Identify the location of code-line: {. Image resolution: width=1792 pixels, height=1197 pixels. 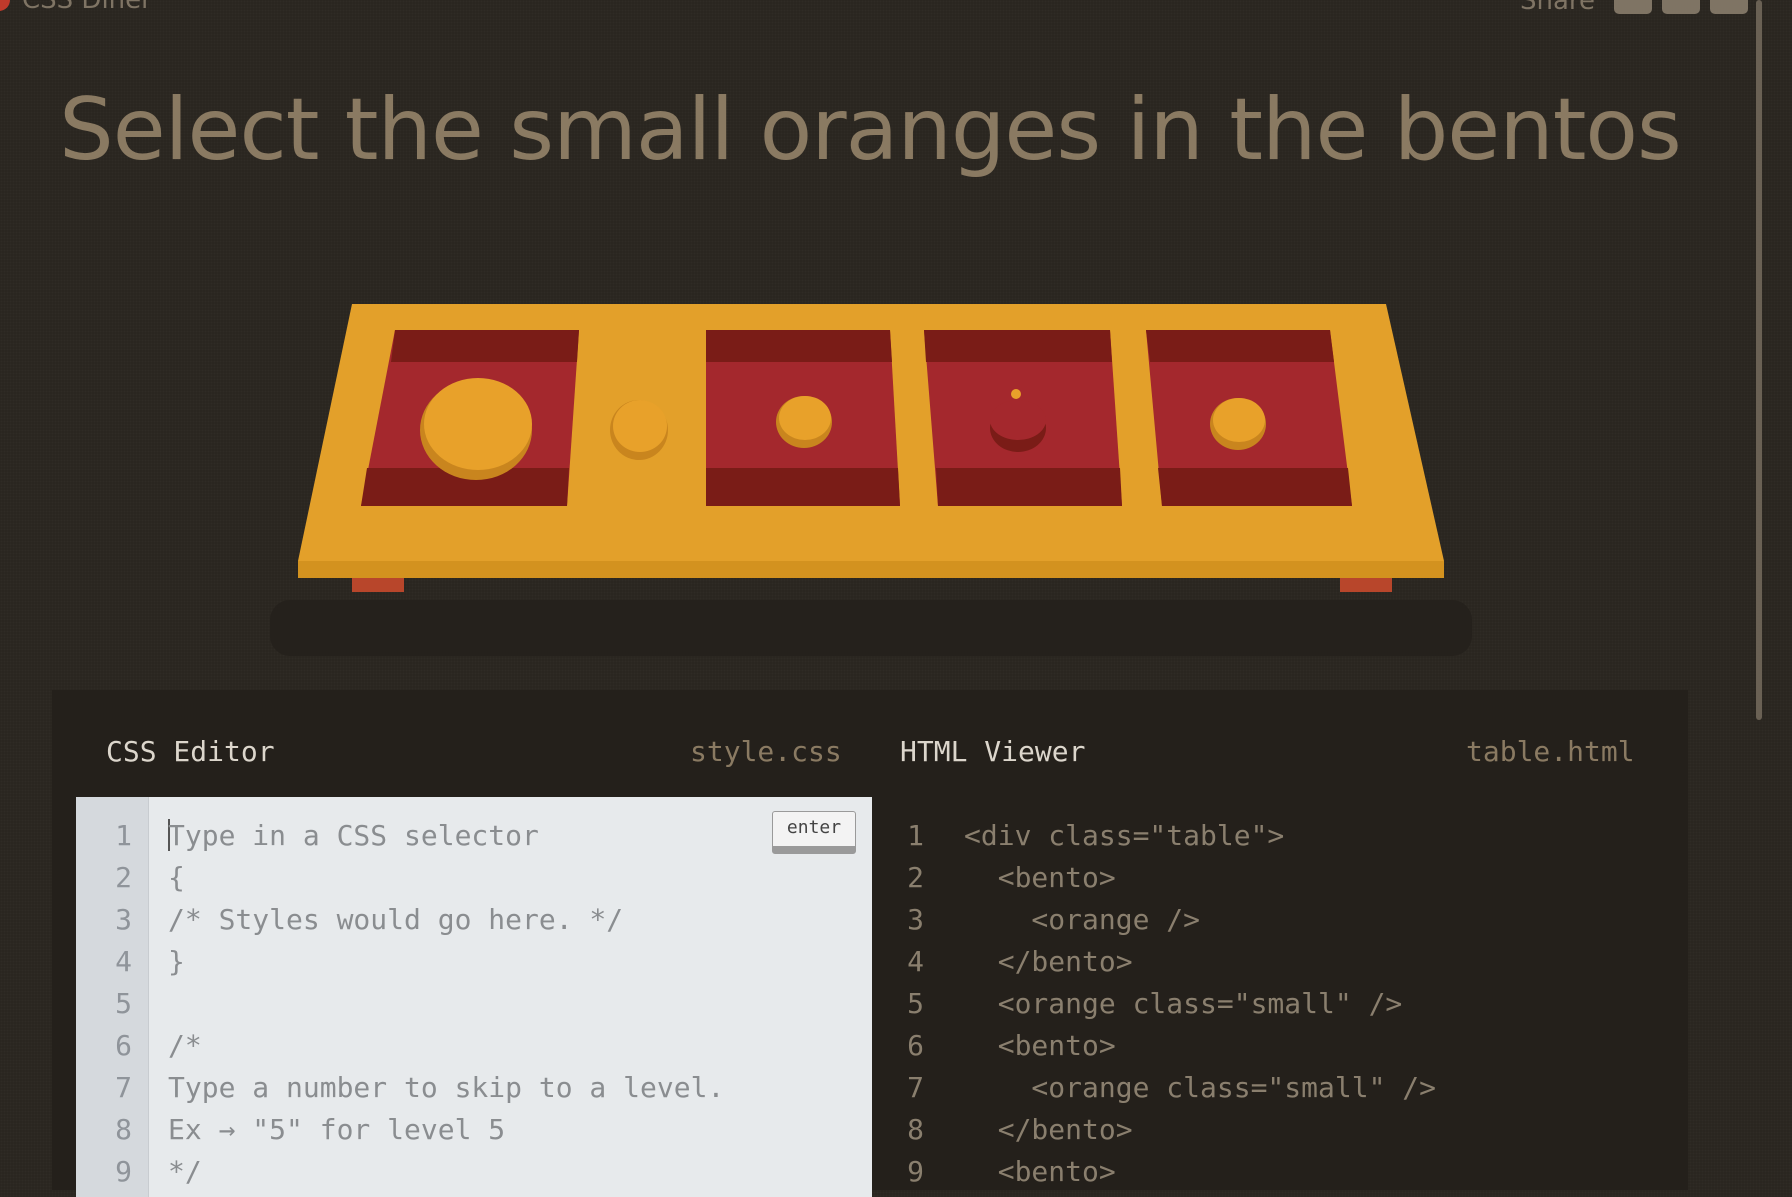
(176, 877).